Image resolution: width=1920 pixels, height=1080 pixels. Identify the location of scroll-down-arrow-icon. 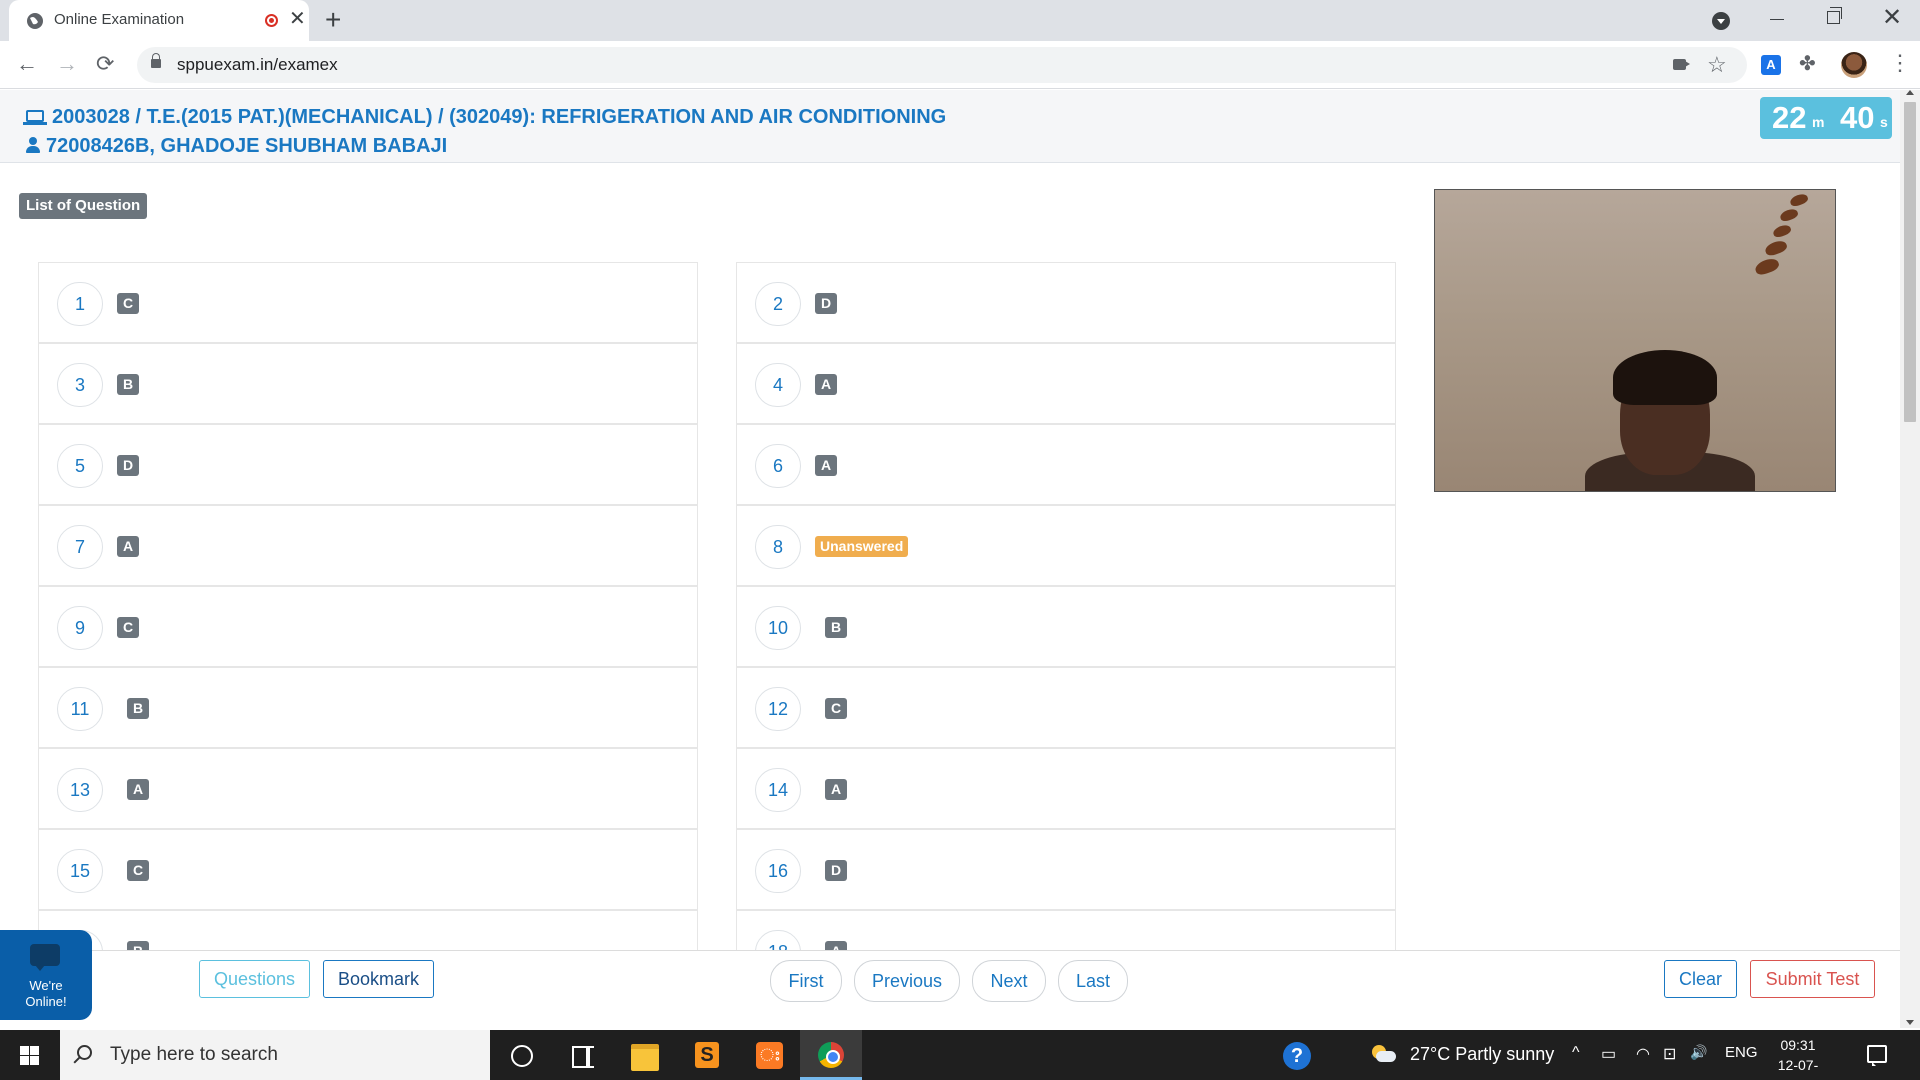
(1910, 1022).